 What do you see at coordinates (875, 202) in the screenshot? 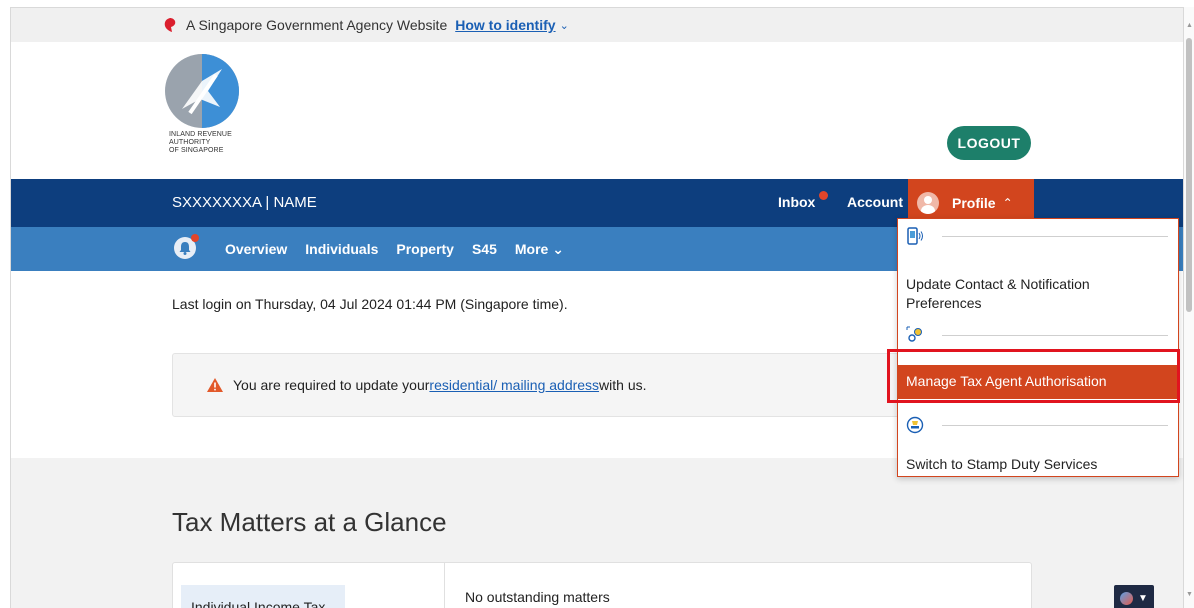
I see `account-link: Account` at bounding box center [875, 202].